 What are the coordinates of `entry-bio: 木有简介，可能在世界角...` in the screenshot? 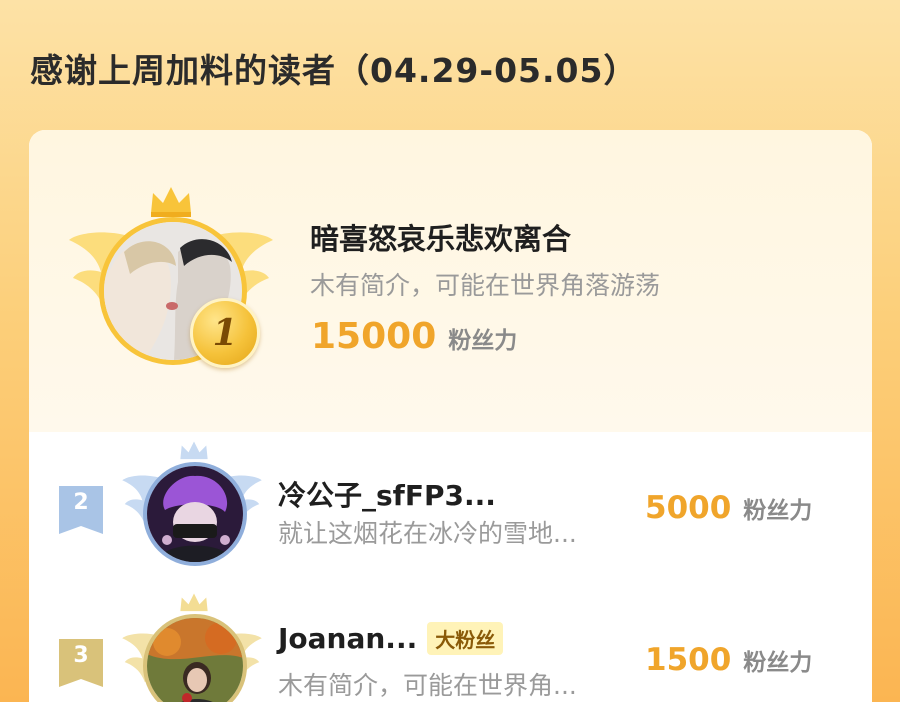 It's located at (427, 685).